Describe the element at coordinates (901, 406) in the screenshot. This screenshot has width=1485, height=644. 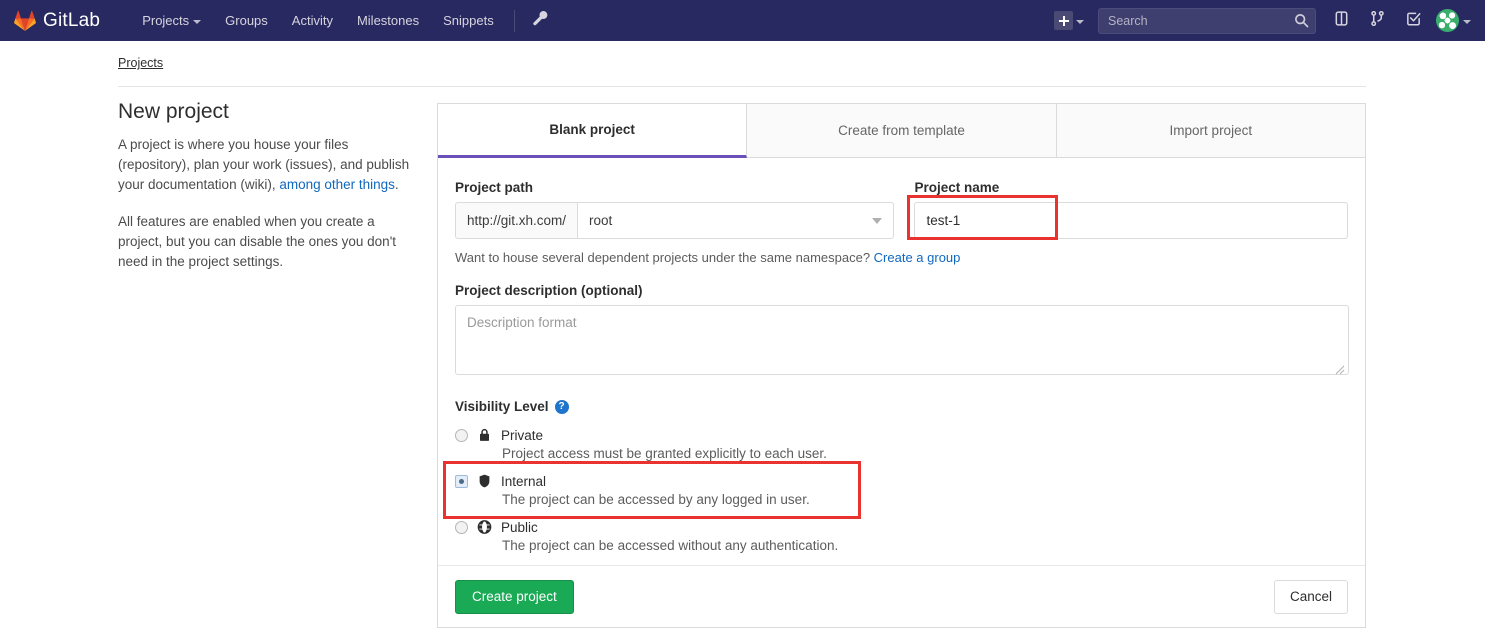
I see `visibility-level-header: Visibility Level ?` at that location.